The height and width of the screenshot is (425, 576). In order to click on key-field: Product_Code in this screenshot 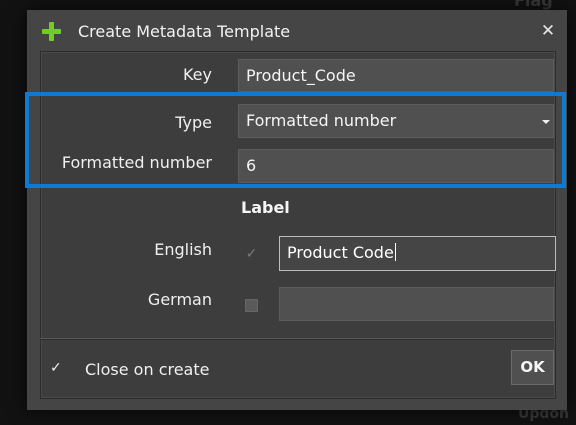, I will do `click(396, 75)`.